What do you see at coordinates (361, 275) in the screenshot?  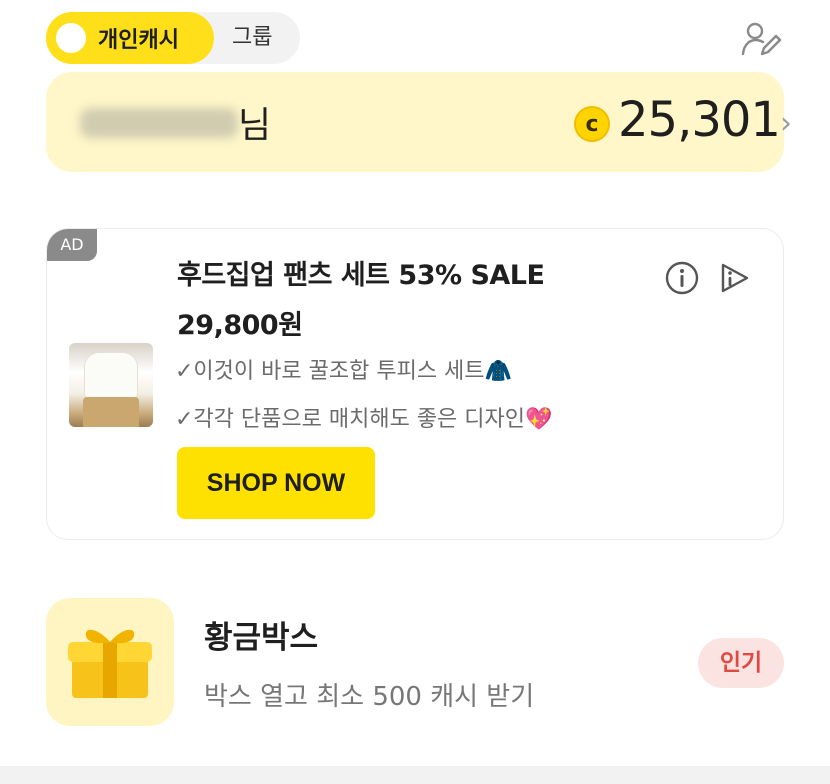 I see `ad-headline: 후드집업 팬츠 세트 53% SALE` at bounding box center [361, 275].